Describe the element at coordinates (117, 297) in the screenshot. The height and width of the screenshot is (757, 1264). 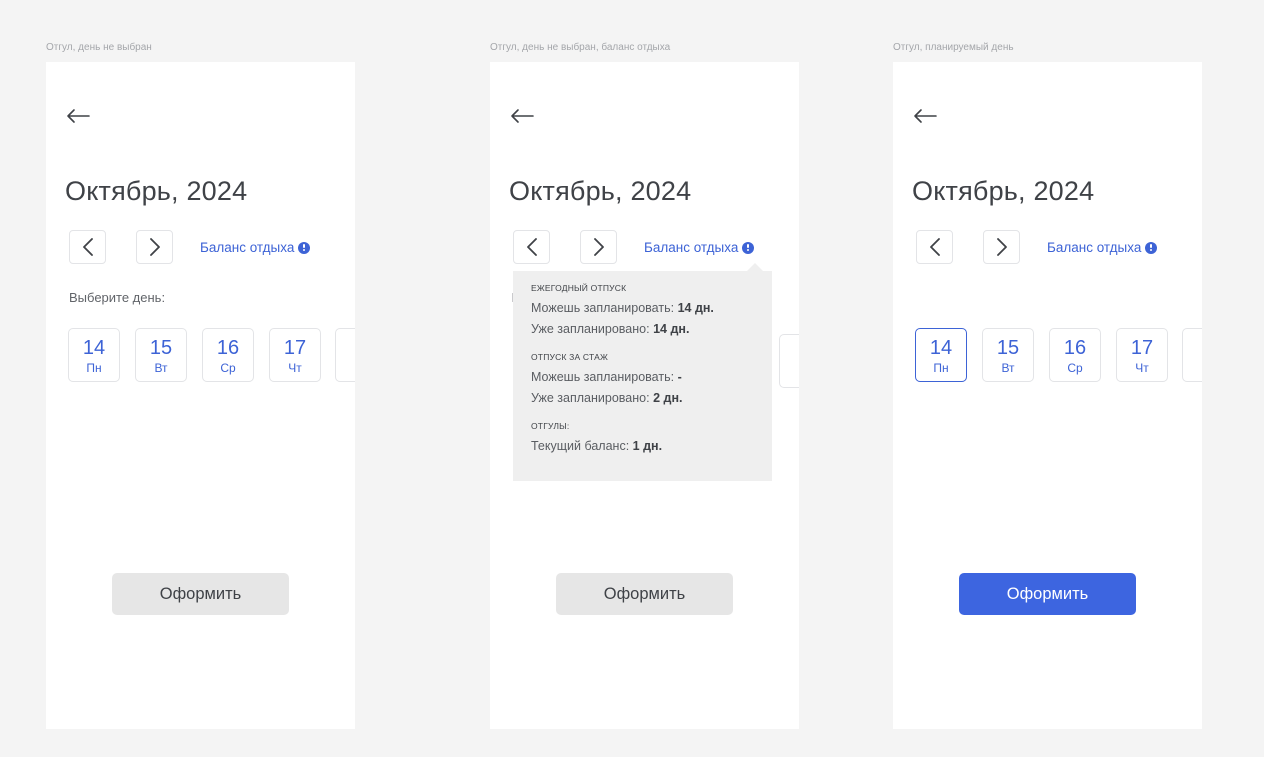
I see `select-day-prompt: Выберите день:` at that location.